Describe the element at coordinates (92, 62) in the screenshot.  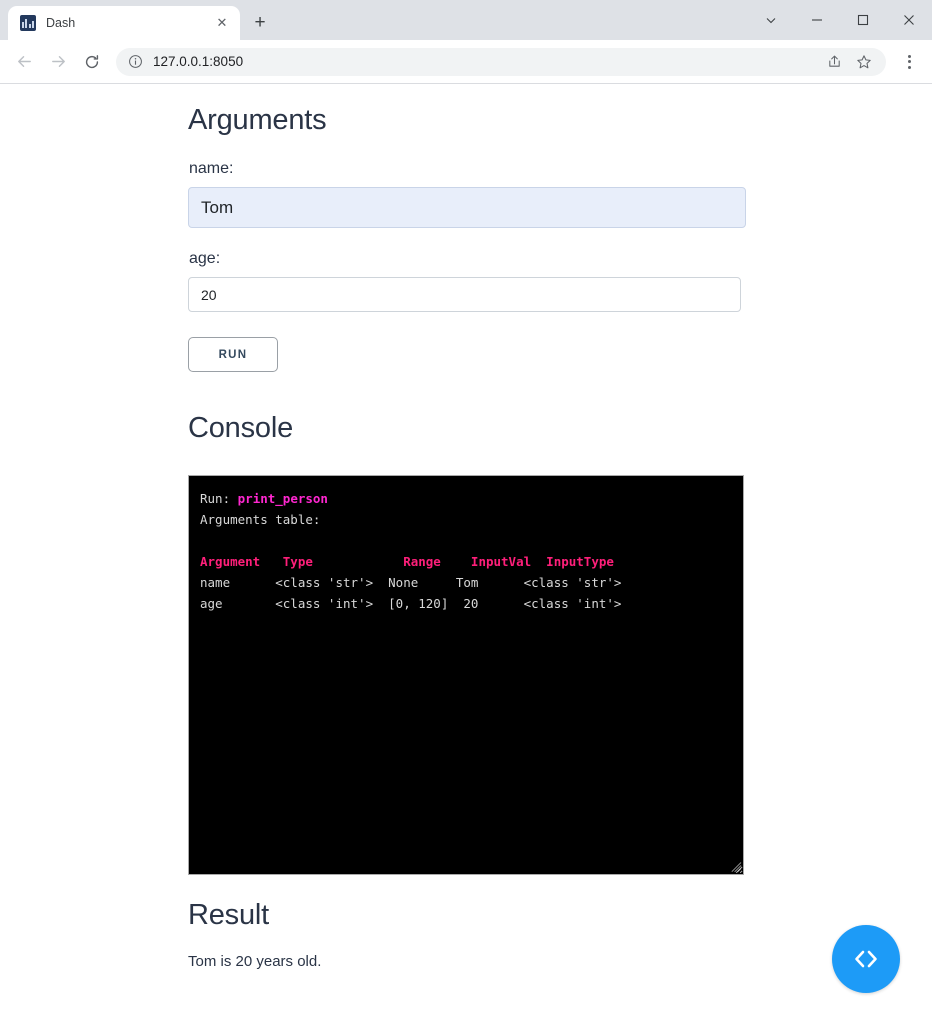
I see `reload-icon` at that location.